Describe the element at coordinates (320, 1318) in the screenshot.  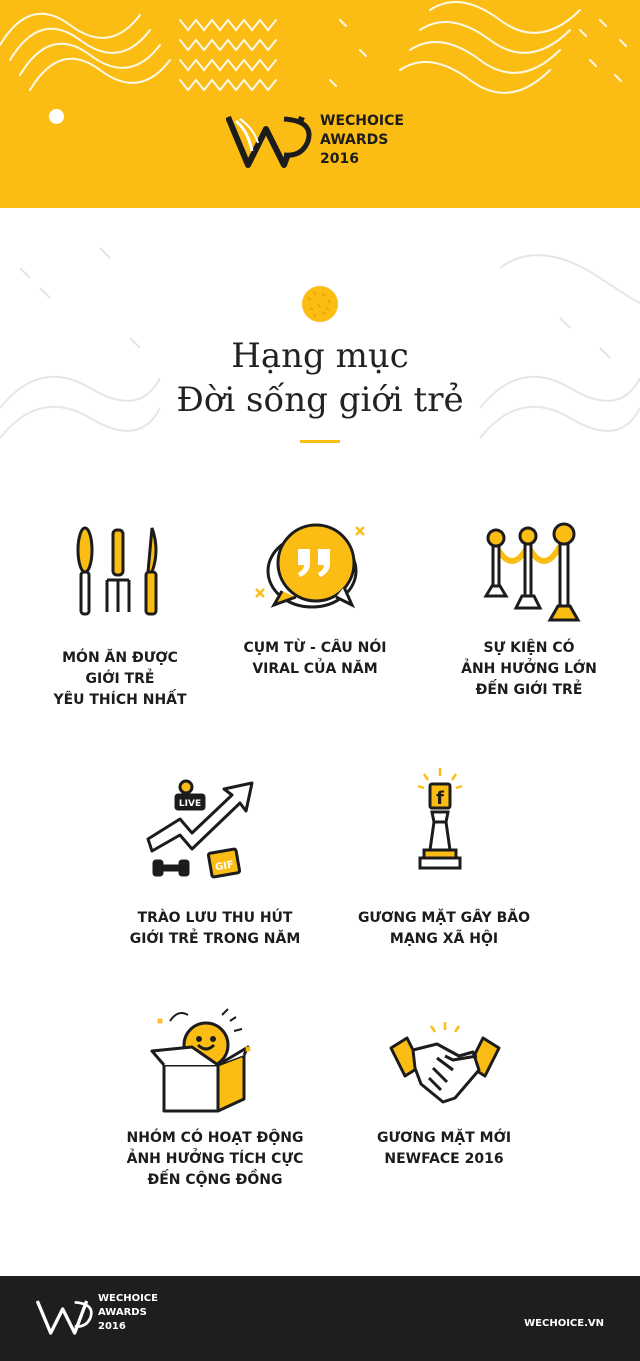
I see `footer: WECHOICE AWARDS 2016 WECHOICE.VN` at that location.